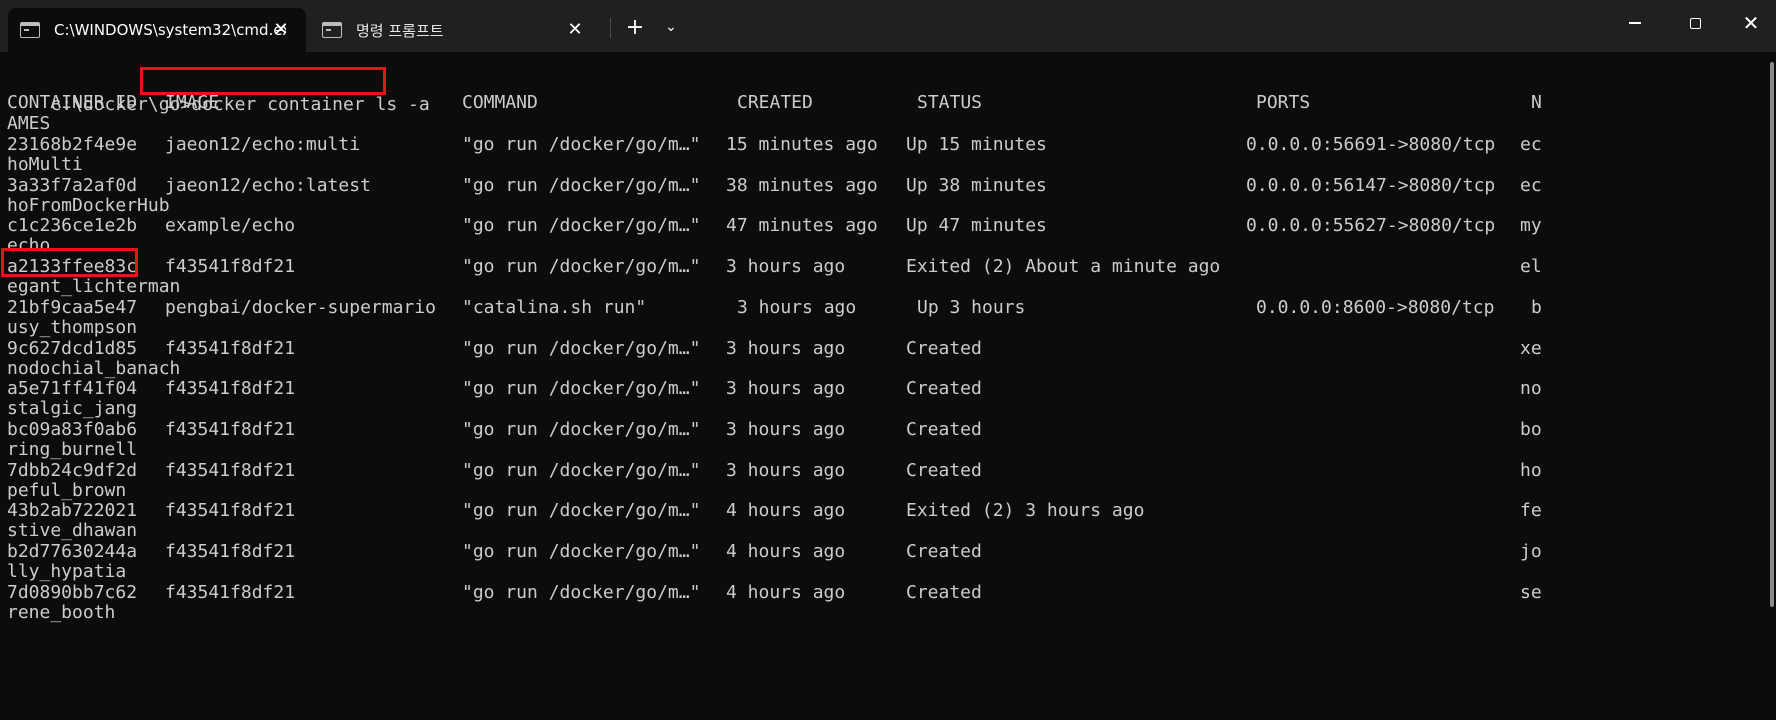 Image resolution: width=1776 pixels, height=720 pixels. I want to click on chevron-down-icon: ⌄, so click(671, 27).